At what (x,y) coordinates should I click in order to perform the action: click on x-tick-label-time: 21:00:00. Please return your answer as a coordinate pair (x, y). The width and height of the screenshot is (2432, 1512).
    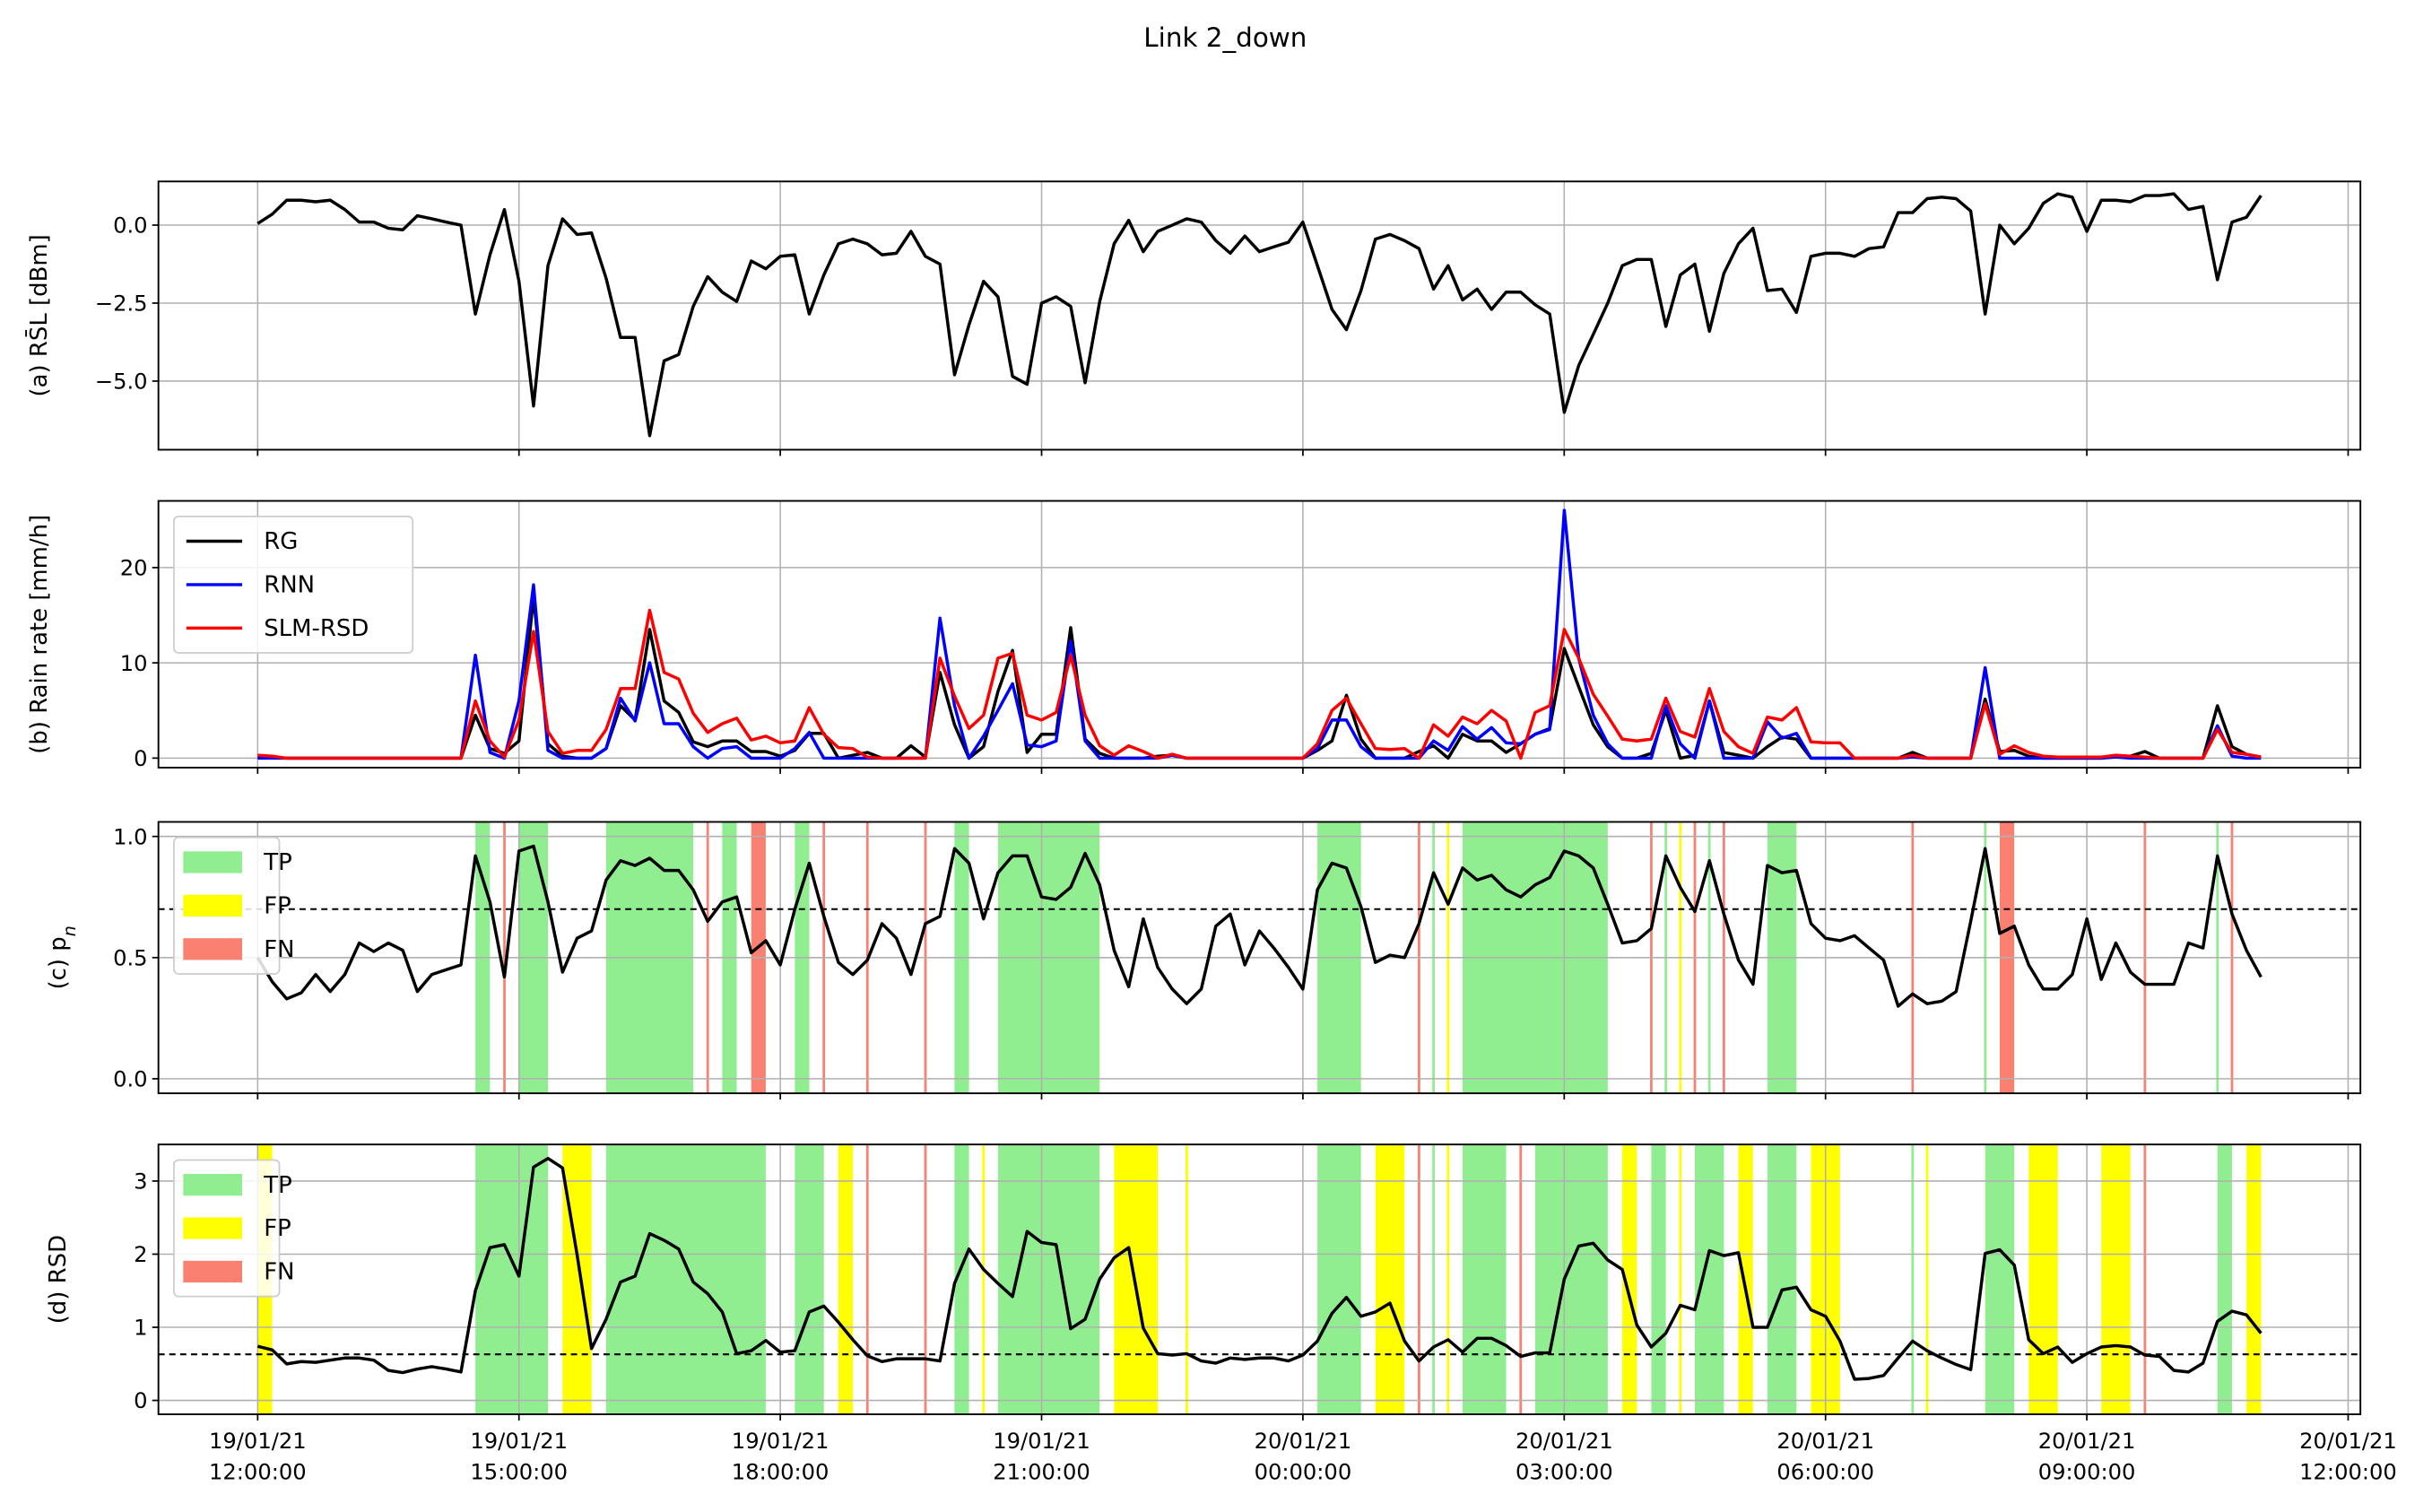
    Looking at the image, I should click on (1041, 1472).